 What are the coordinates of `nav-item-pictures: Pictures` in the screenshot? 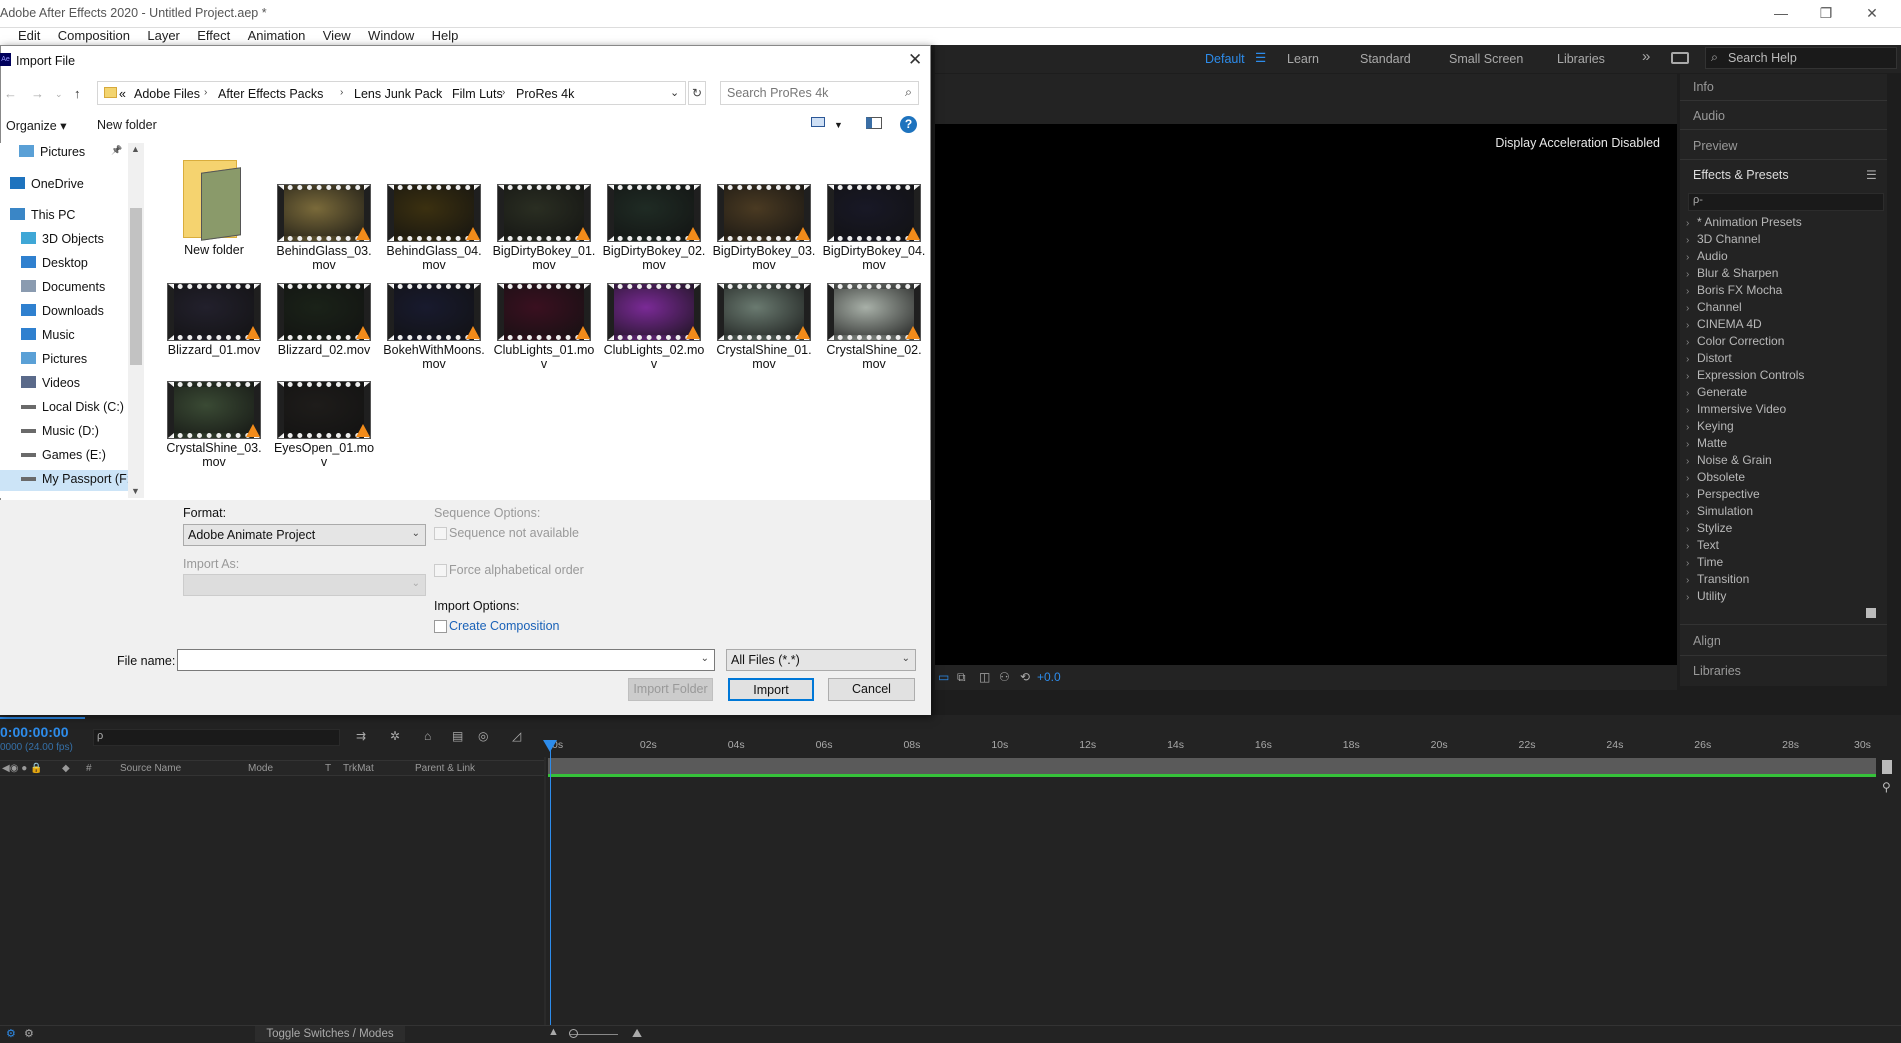 It's located at (54, 359).